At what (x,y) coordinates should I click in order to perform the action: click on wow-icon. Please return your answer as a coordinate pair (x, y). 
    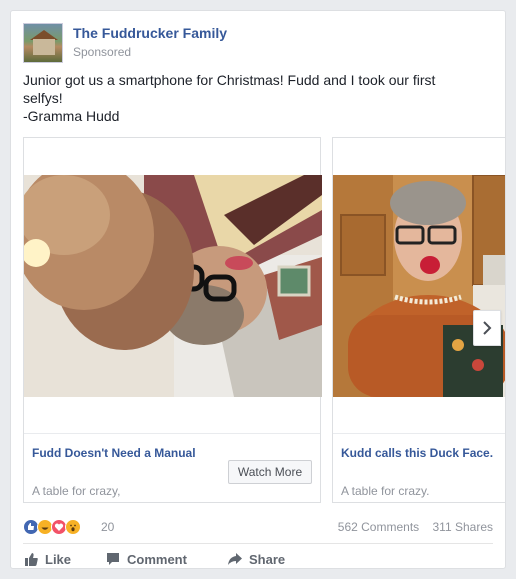
    Looking at the image, I should click on (73, 527).